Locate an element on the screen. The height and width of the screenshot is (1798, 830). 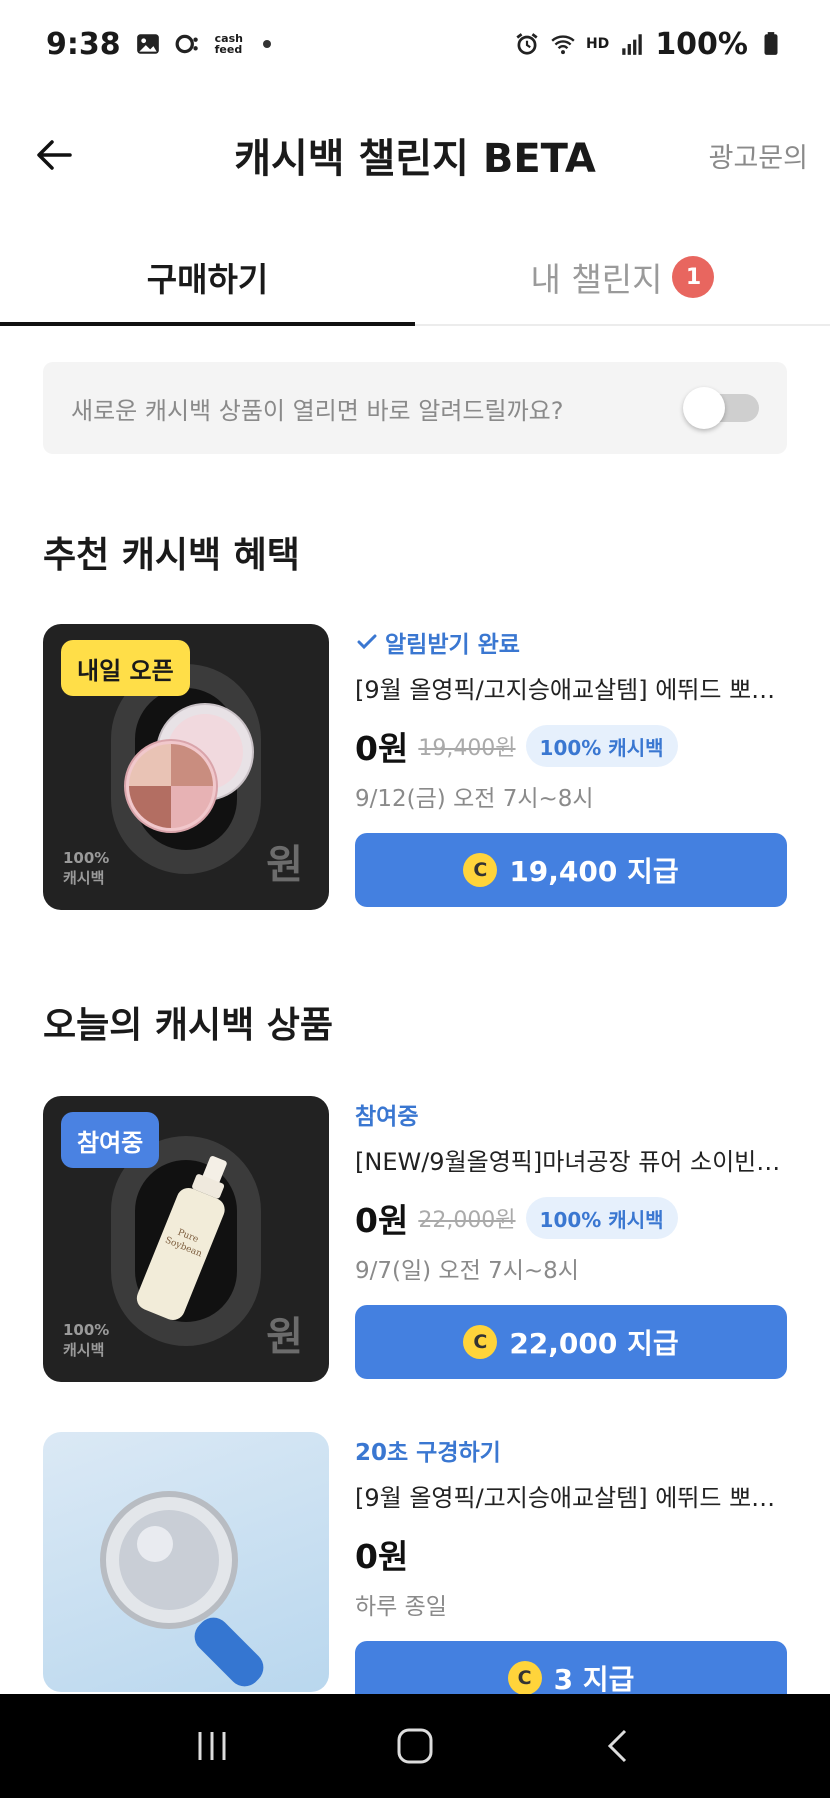
product-status: 참여중 is located at coordinates (571, 1114).